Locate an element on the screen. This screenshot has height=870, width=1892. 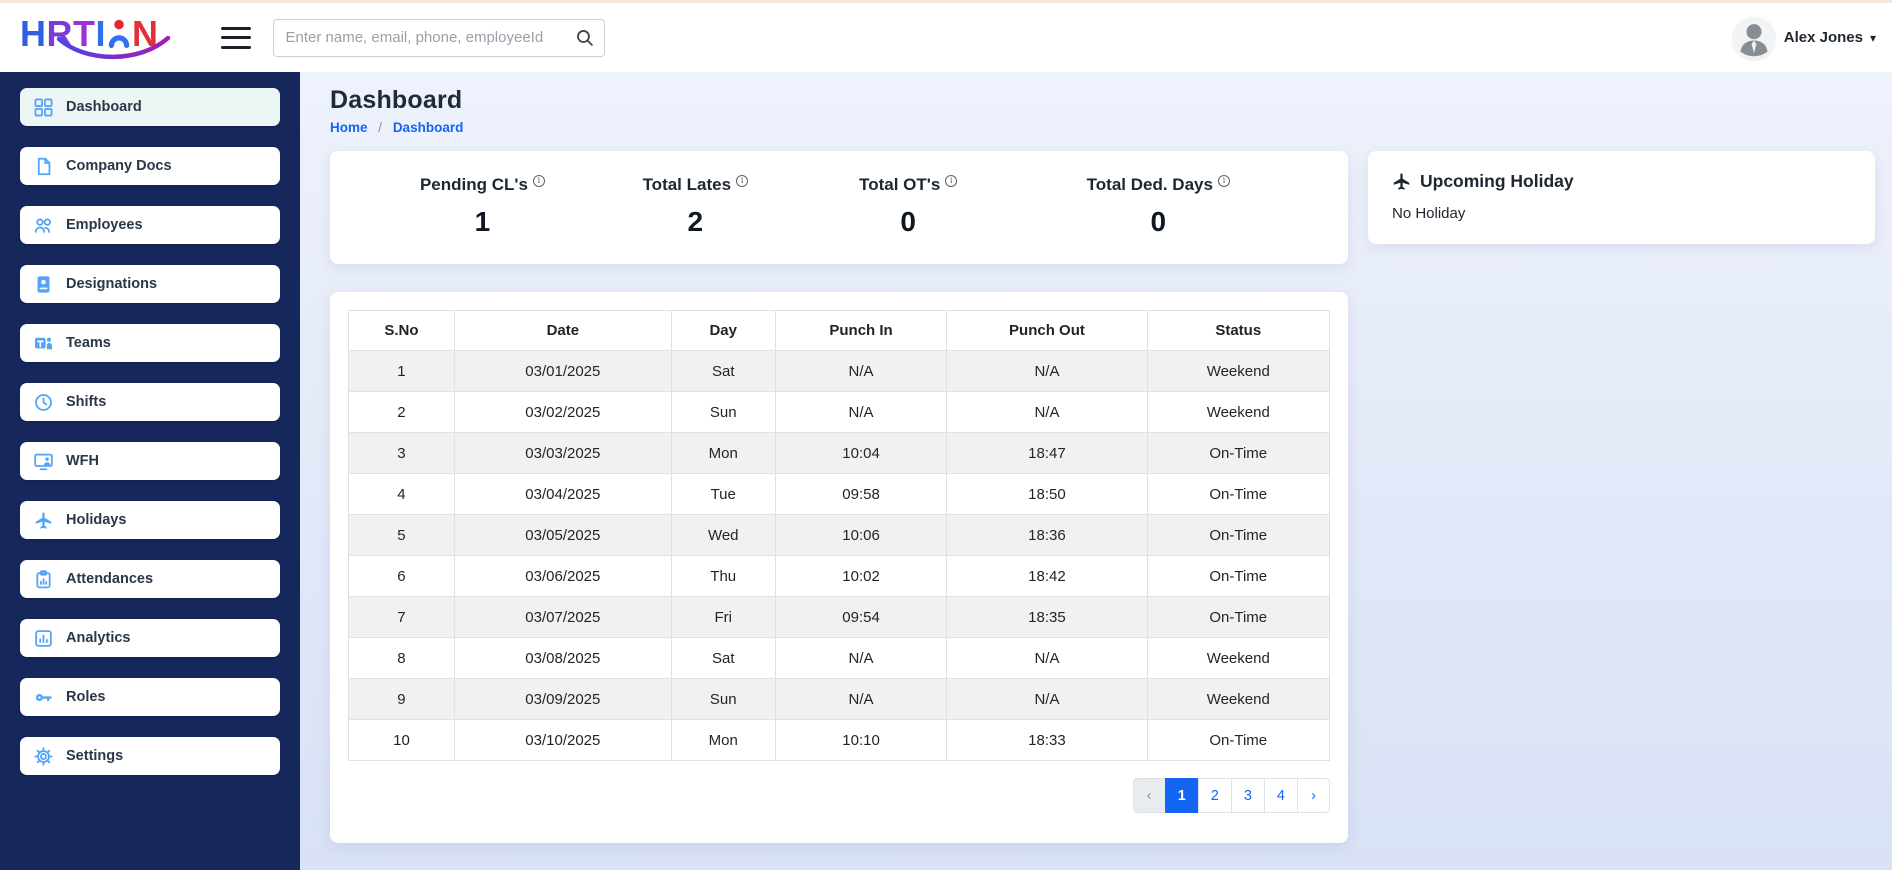
table-row: 4 03/04/2025 Tue 09:58 18:50 On-Time is located at coordinates (839, 494).